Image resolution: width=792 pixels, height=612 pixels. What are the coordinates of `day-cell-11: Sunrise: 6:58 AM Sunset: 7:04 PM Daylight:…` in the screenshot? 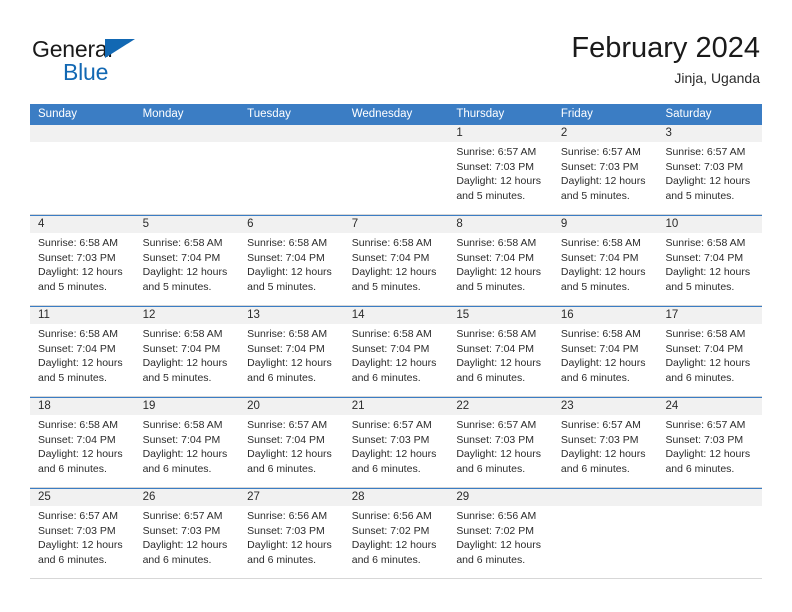 It's located at (82, 360).